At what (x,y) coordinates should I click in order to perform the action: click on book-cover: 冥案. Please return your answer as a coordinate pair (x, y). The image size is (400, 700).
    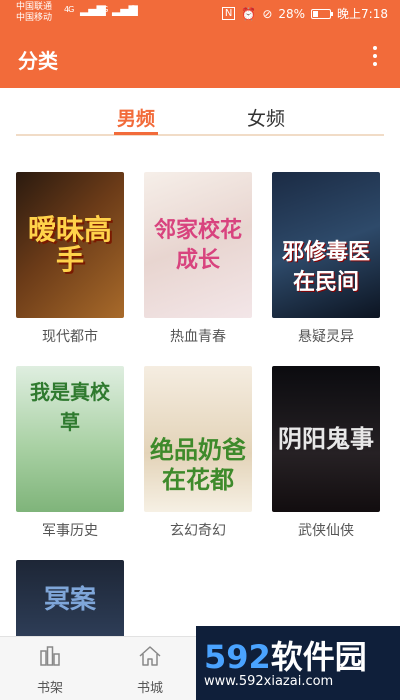
    Looking at the image, I should click on (70, 600).